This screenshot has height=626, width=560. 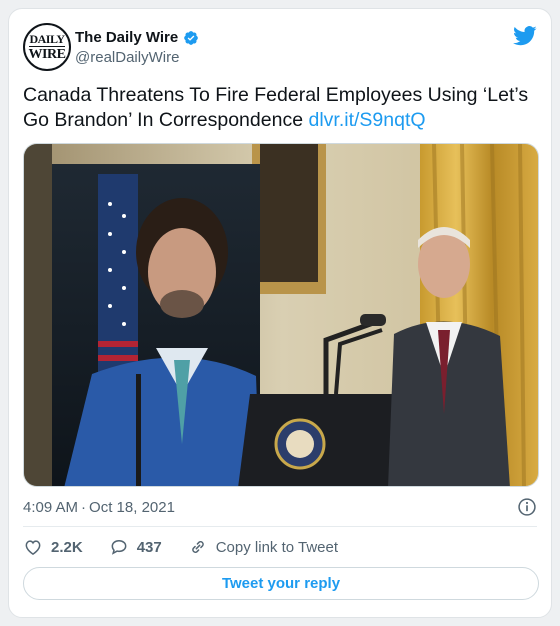 What do you see at coordinates (191, 37) in the screenshot?
I see `verified-badge-icon` at bounding box center [191, 37].